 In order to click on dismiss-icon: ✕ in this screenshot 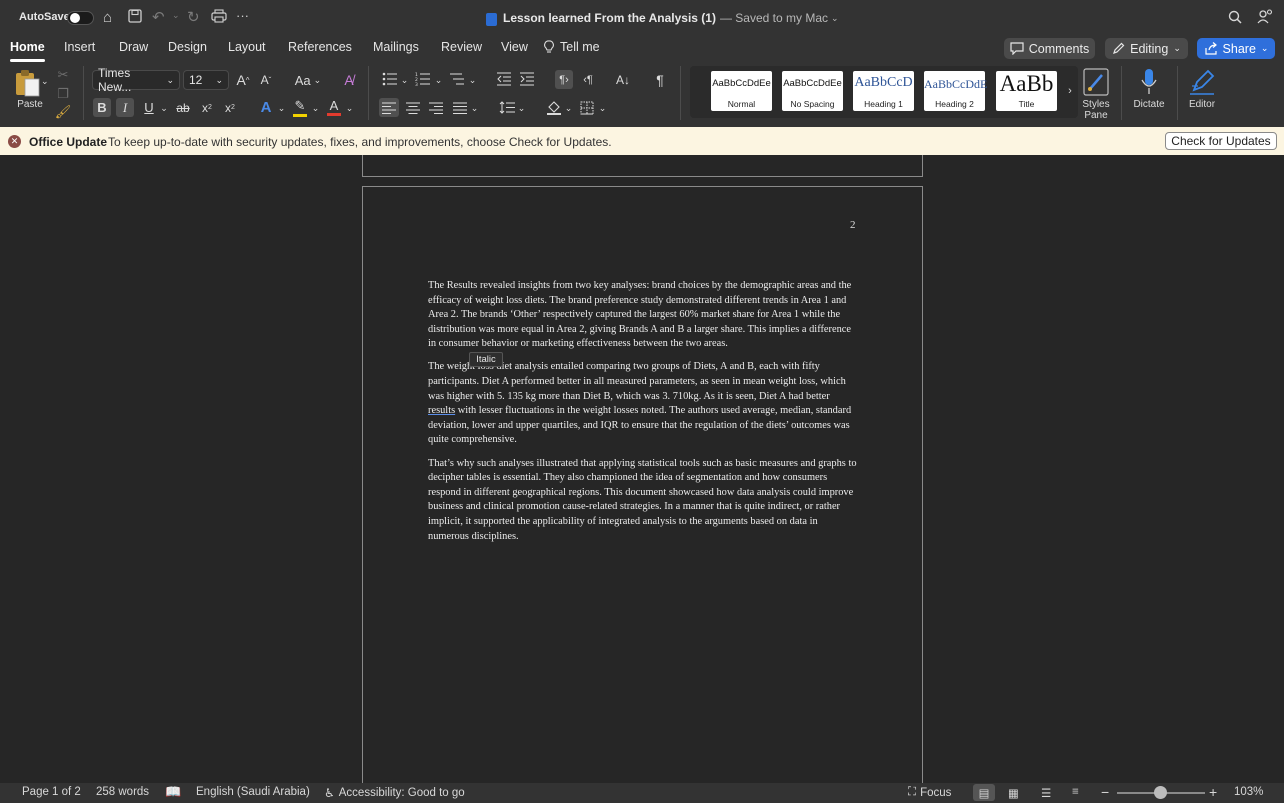, I will do `click(14, 141)`.